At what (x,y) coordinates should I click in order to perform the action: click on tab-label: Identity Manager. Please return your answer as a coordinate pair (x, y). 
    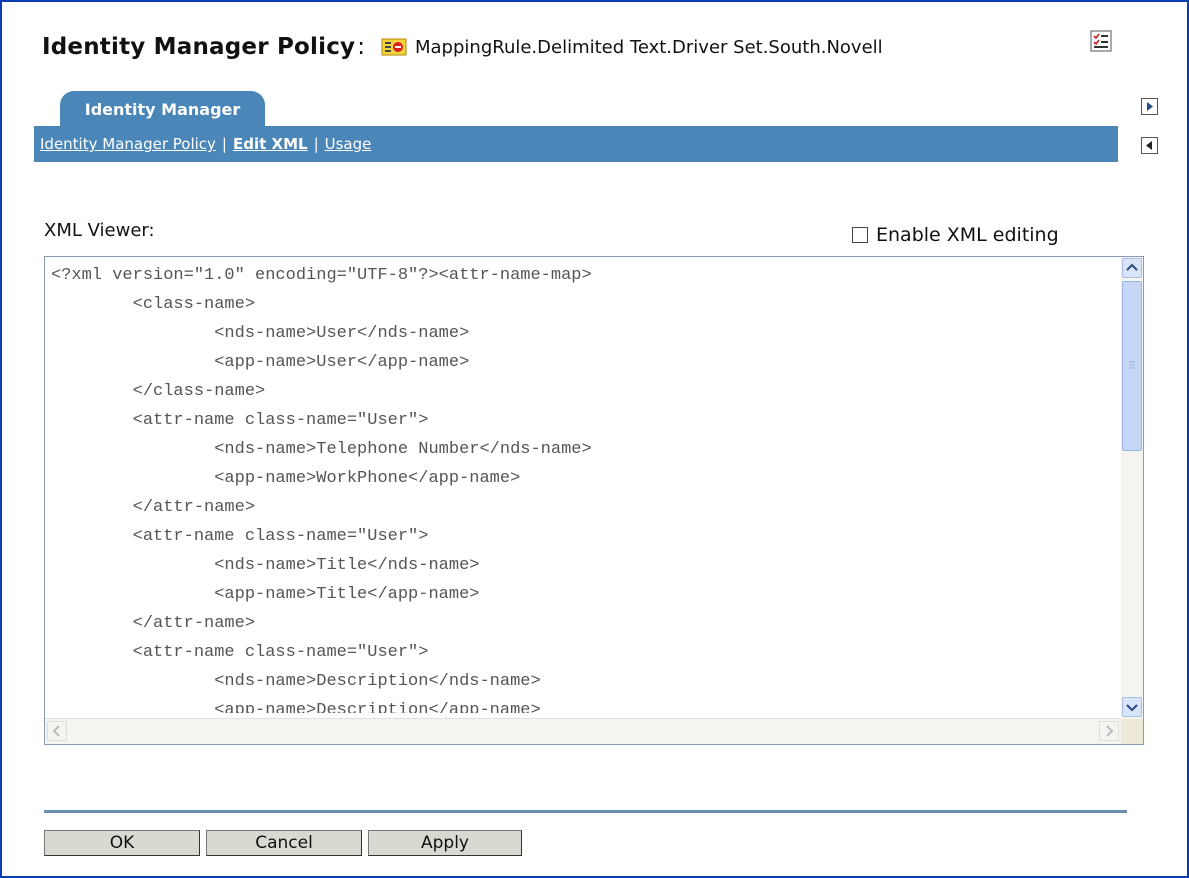
    Looking at the image, I should click on (162, 109).